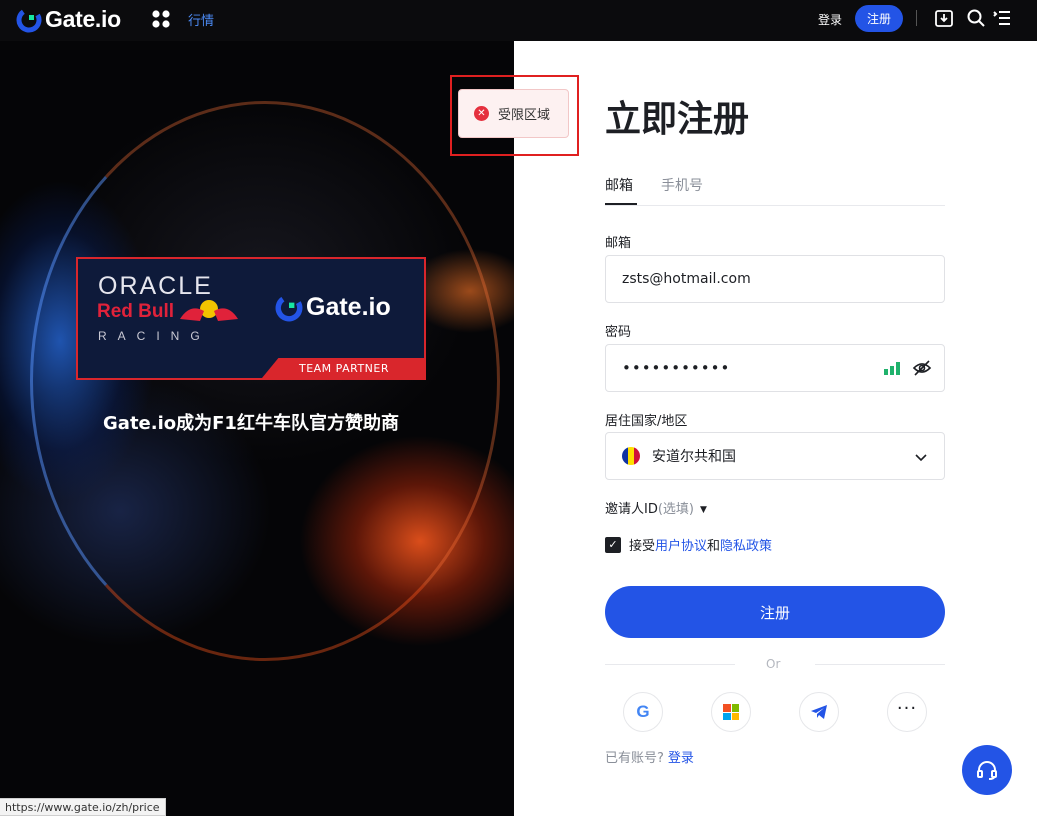 The height and width of the screenshot is (816, 1037). What do you see at coordinates (681, 544) in the screenshot?
I see `terms-link: 用户协议` at bounding box center [681, 544].